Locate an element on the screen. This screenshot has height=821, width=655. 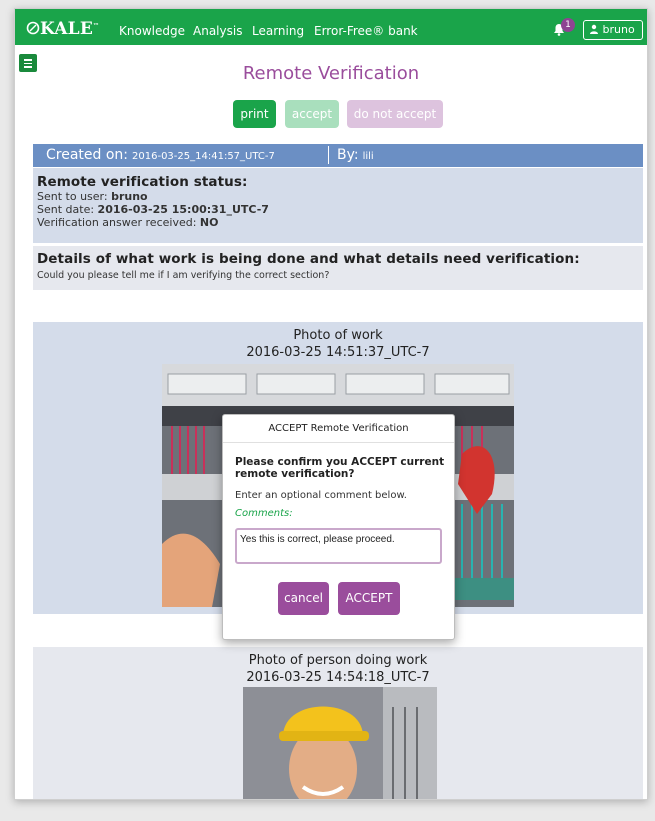
created-on: Created on: 2016-03-25_14:41:57_UTC-7 is located at coordinates (160, 155).